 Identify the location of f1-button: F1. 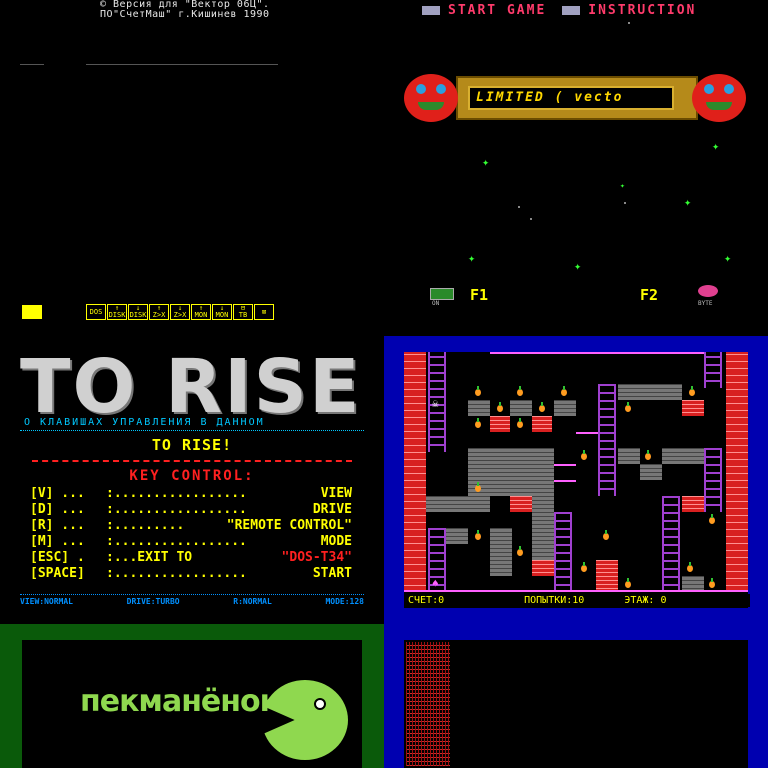
(479, 295).